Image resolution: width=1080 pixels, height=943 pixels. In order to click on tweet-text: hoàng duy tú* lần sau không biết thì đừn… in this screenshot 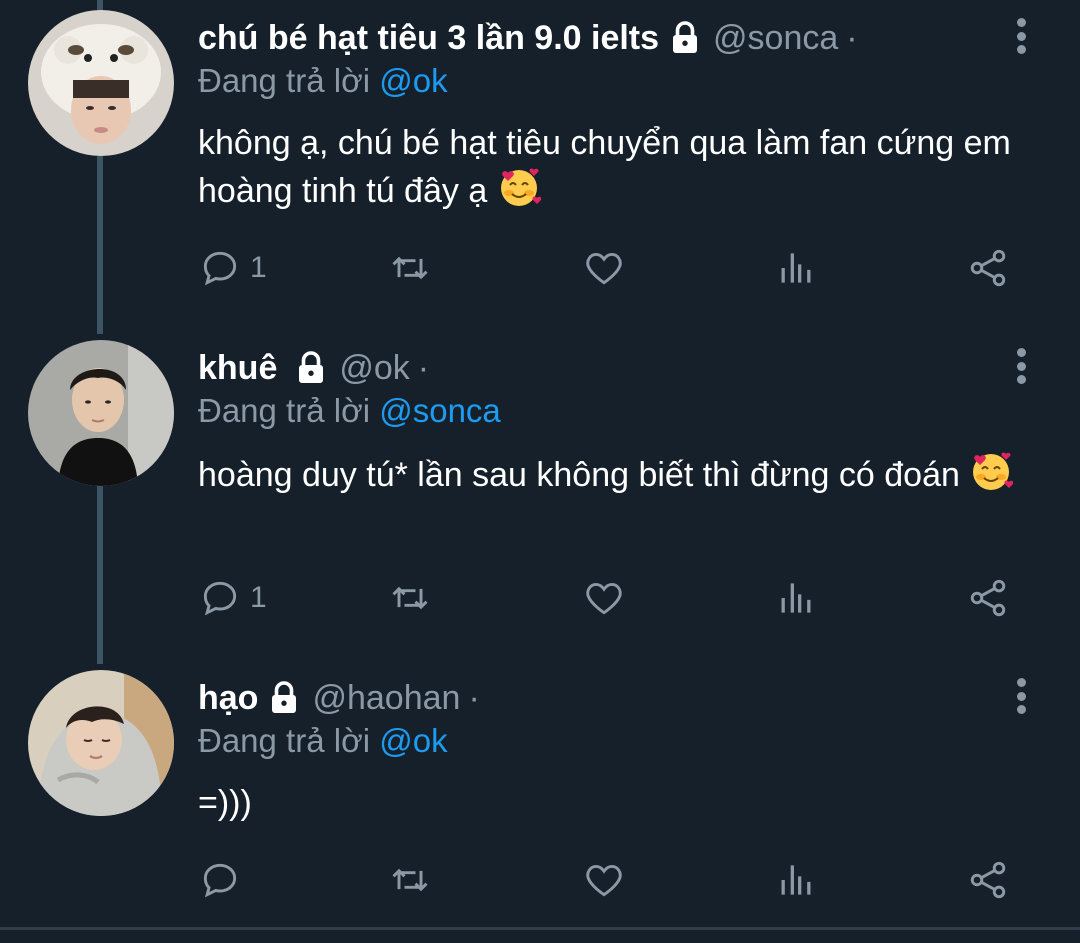, I will do `click(628, 474)`.